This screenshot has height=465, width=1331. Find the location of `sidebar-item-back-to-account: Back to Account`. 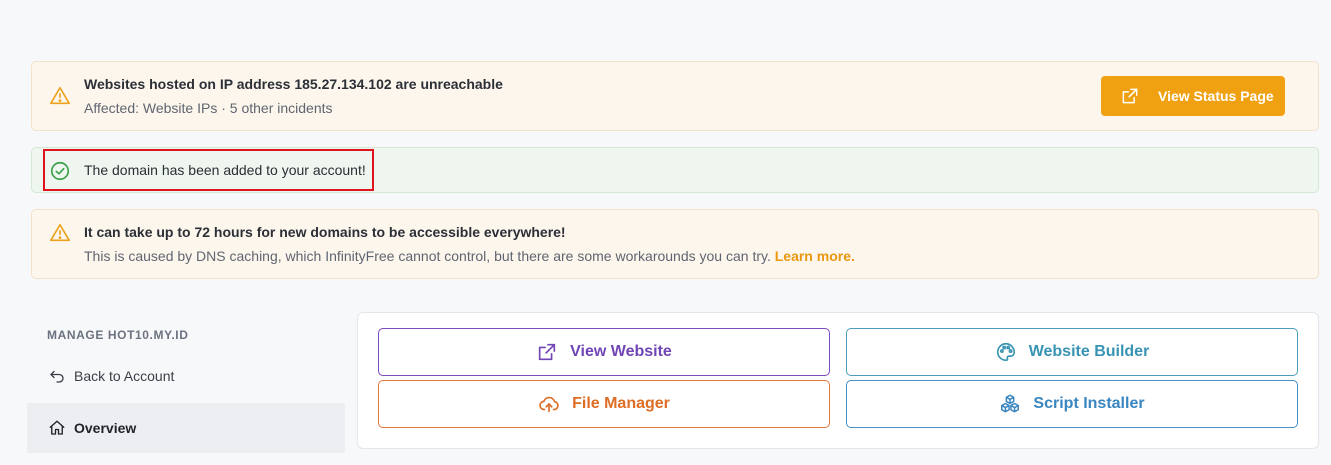

sidebar-item-back-to-account: Back to Account is located at coordinates (186, 376).